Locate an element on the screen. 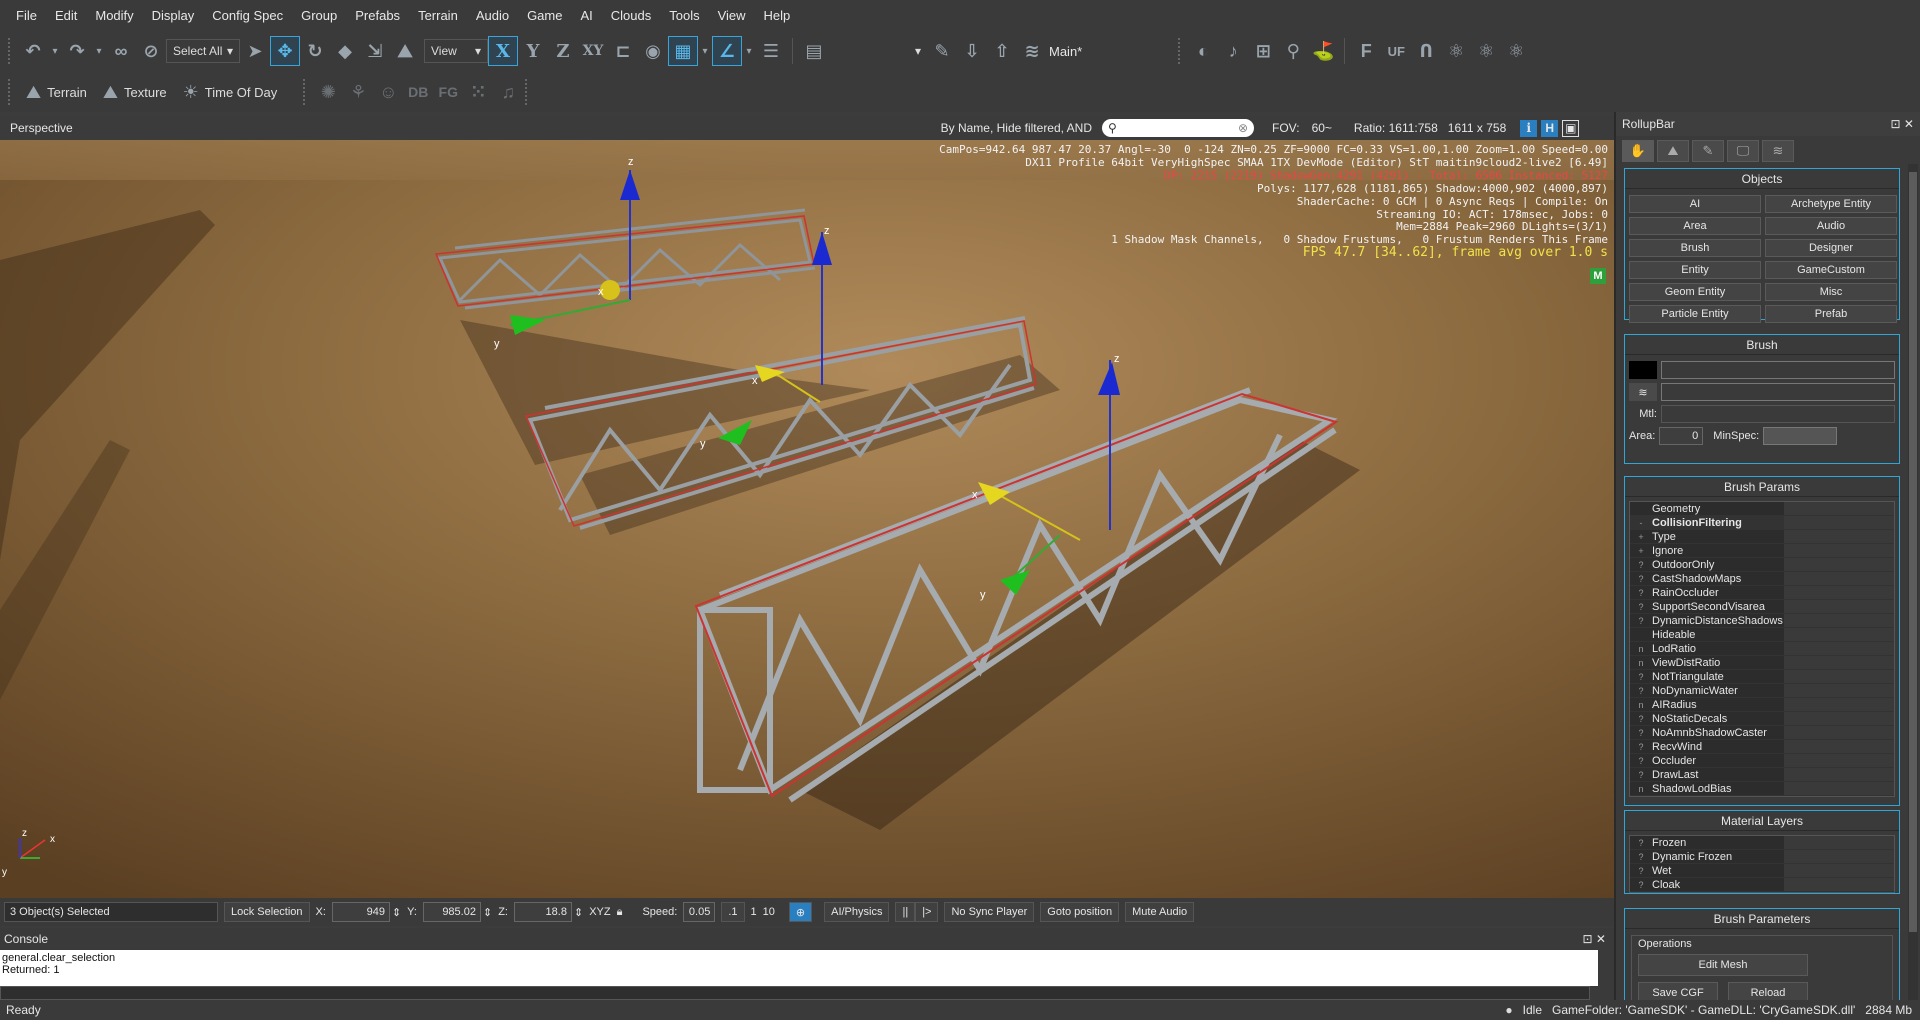 This screenshot has height=1020, width=1920. select-mode-combo: Select All ▾ is located at coordinates (203, 51).